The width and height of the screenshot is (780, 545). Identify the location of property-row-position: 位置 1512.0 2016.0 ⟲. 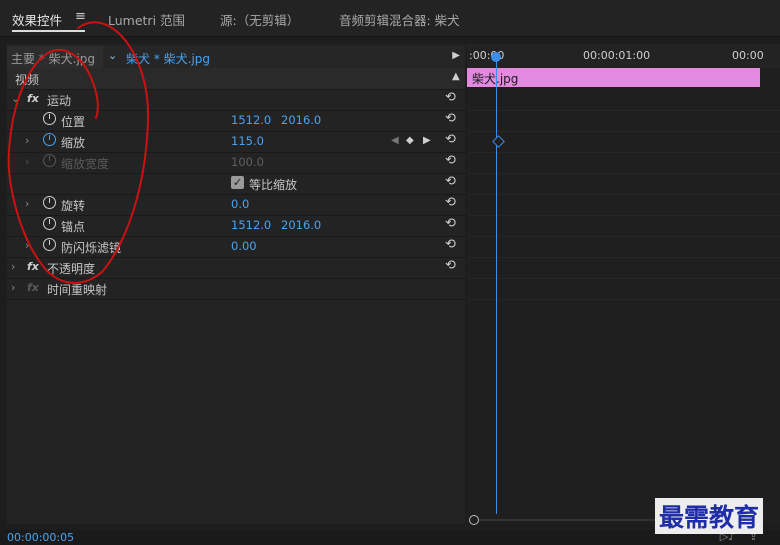
(236, 121).